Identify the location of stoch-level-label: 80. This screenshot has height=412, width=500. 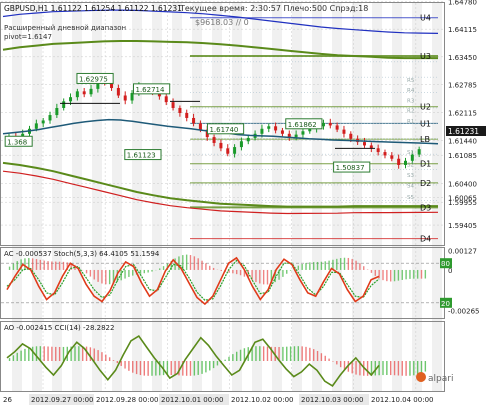
(445, 264).